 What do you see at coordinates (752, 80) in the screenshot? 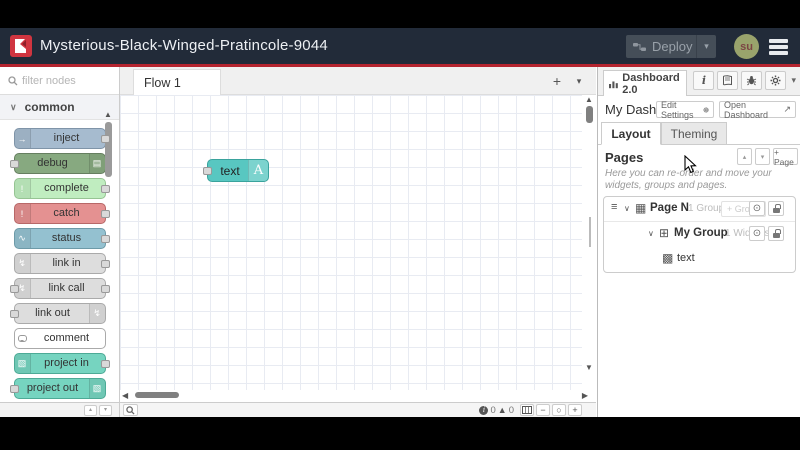
I see `debug-tab-button` at bounding box center [752, 80].